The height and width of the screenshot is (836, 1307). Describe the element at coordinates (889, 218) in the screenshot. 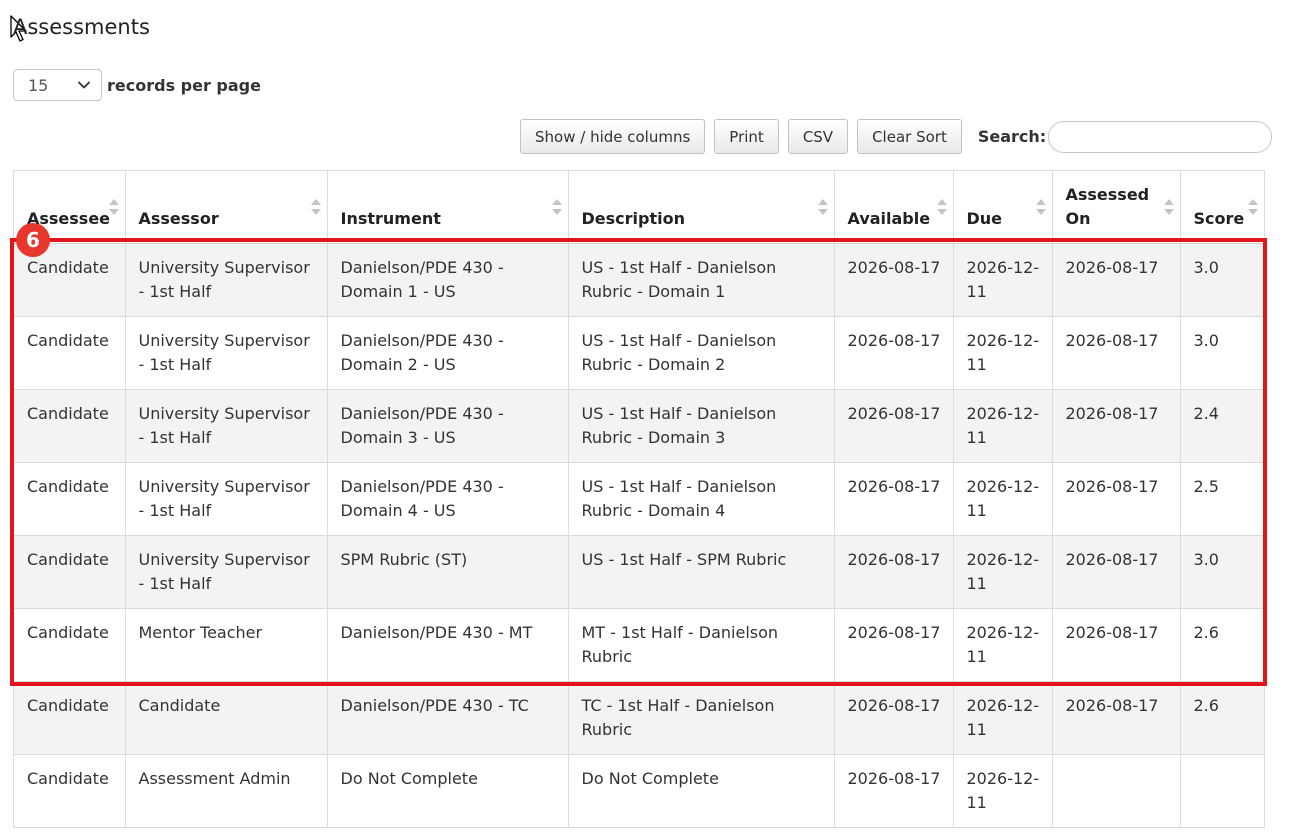

I see `column-header-label: Available` at that location.